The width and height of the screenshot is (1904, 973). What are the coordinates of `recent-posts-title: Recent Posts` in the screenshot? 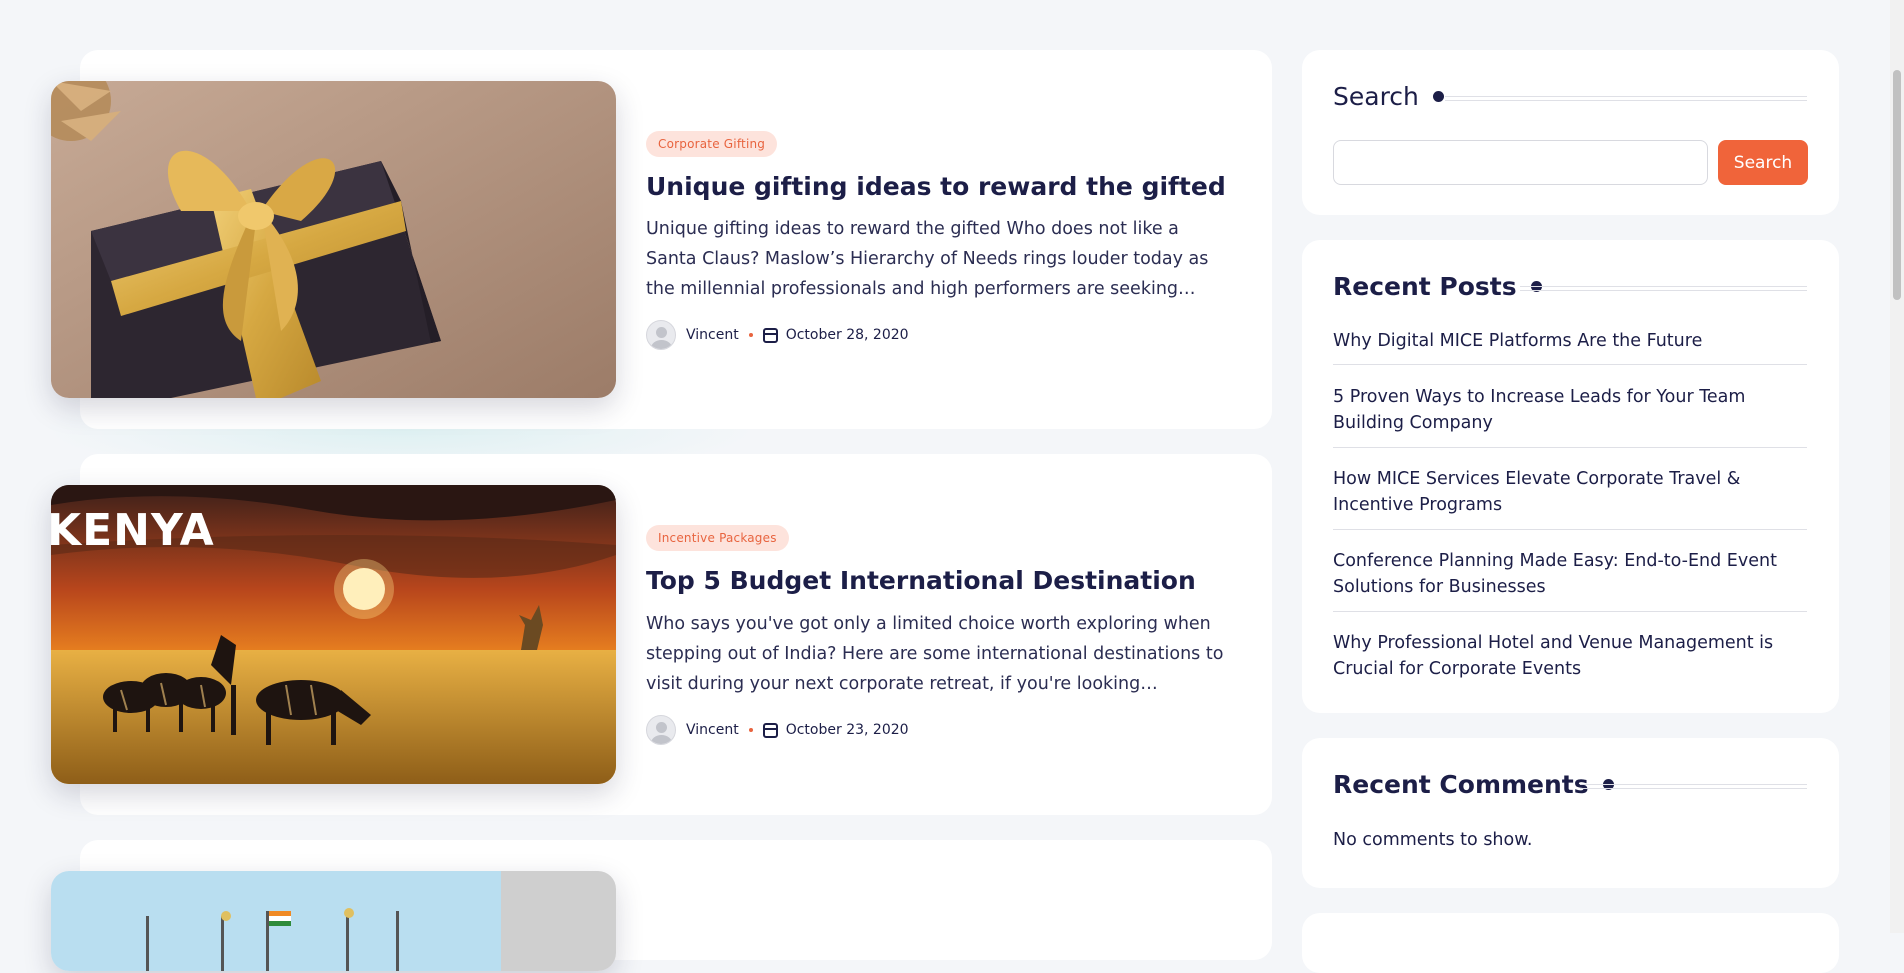 It's located at (1437, 286).